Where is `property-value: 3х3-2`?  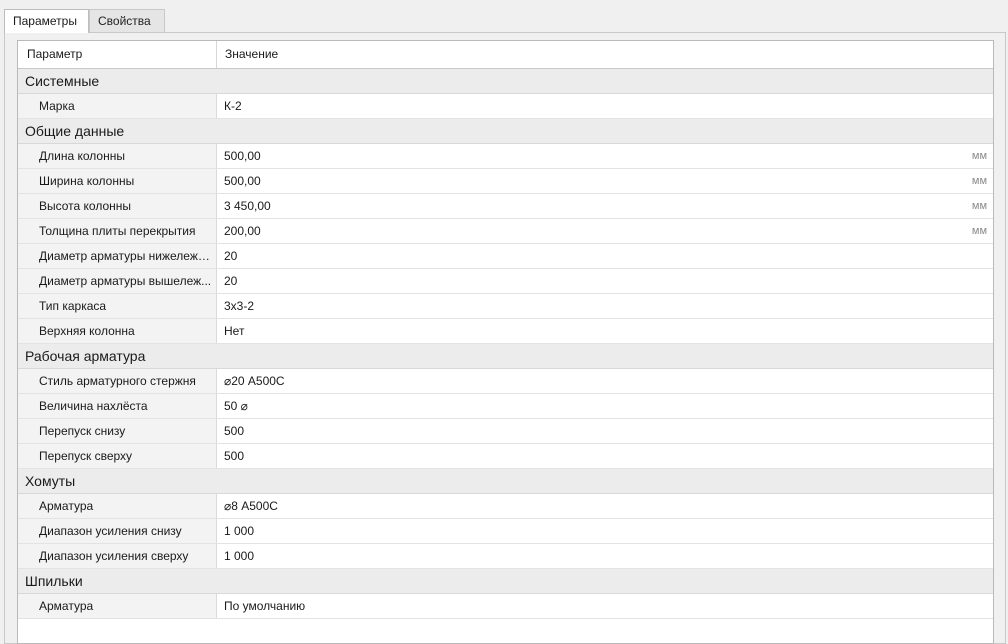
property-value: 3х3-2 is located at coordinates (605, 306).